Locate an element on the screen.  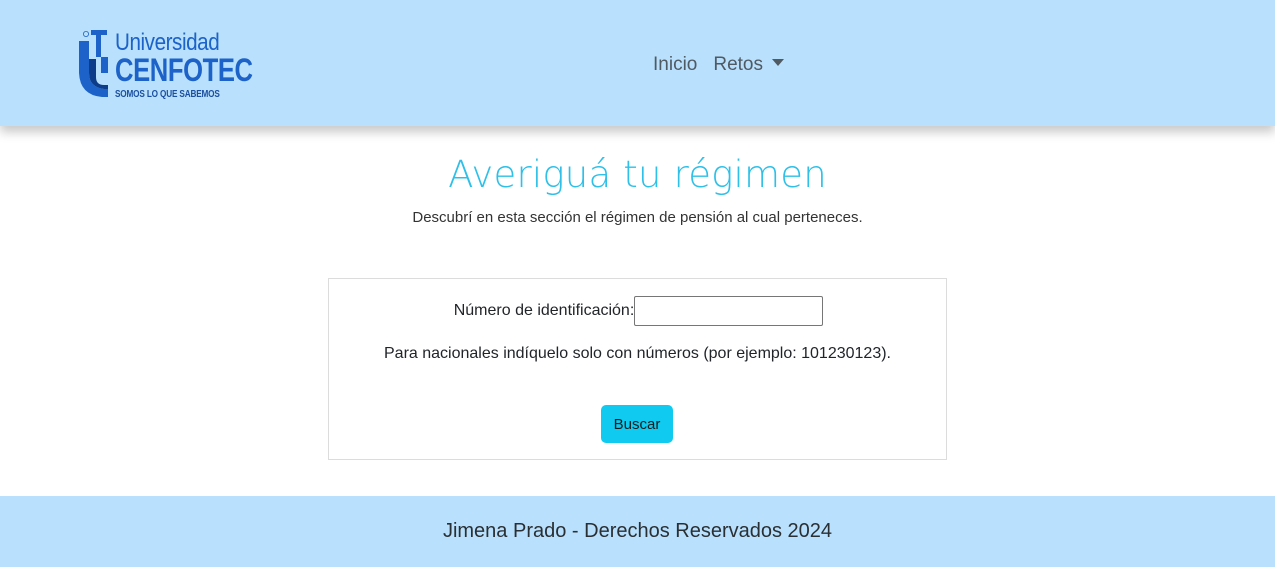
search-button: Buscar is located at coordinates (637, 424).